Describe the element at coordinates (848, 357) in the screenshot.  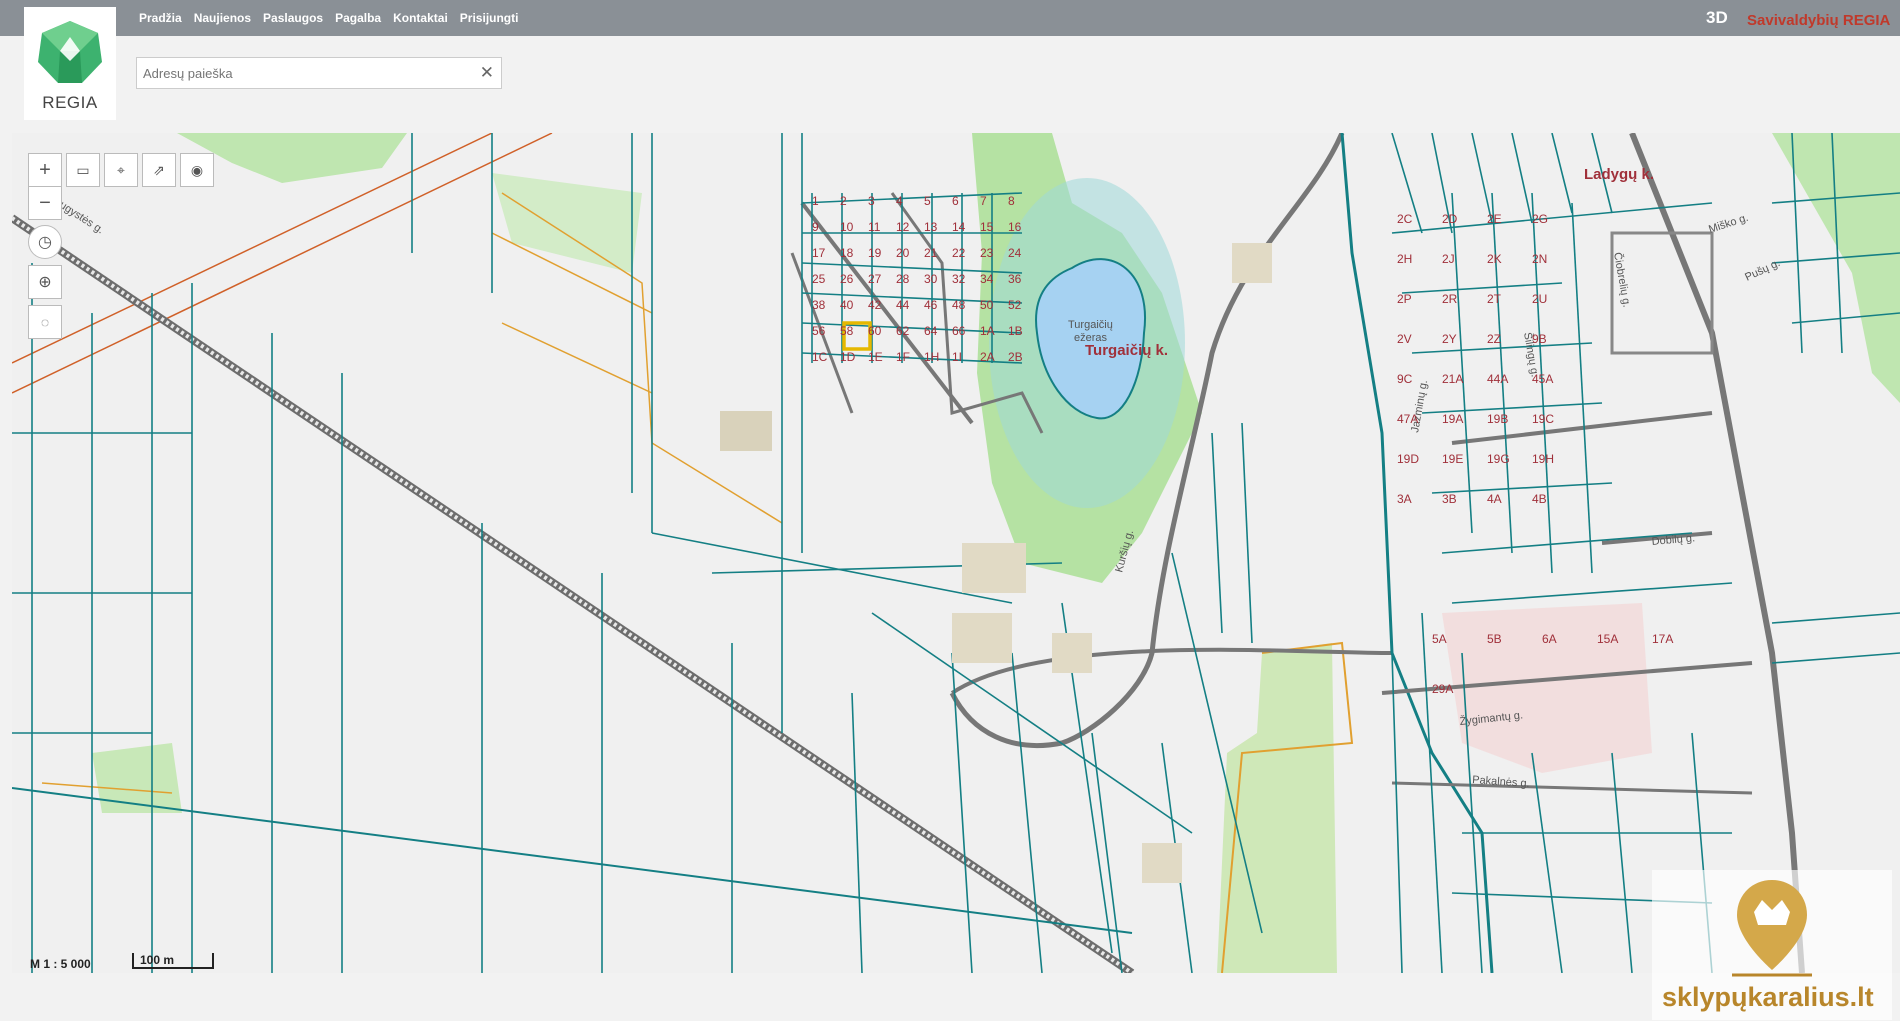
I see `parcel-number: 1D` at that location.